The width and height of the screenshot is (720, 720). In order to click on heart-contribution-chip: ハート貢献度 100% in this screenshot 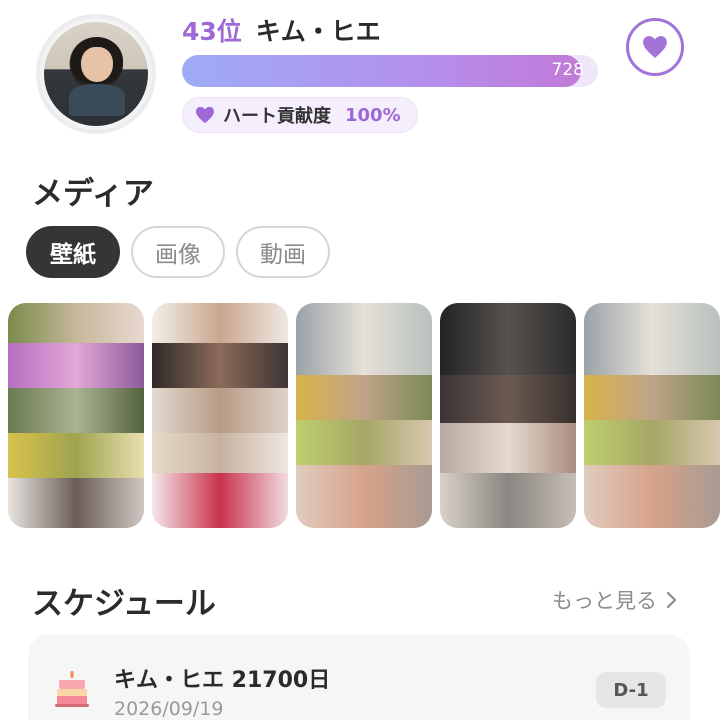, I will do `click(300, 115)`.